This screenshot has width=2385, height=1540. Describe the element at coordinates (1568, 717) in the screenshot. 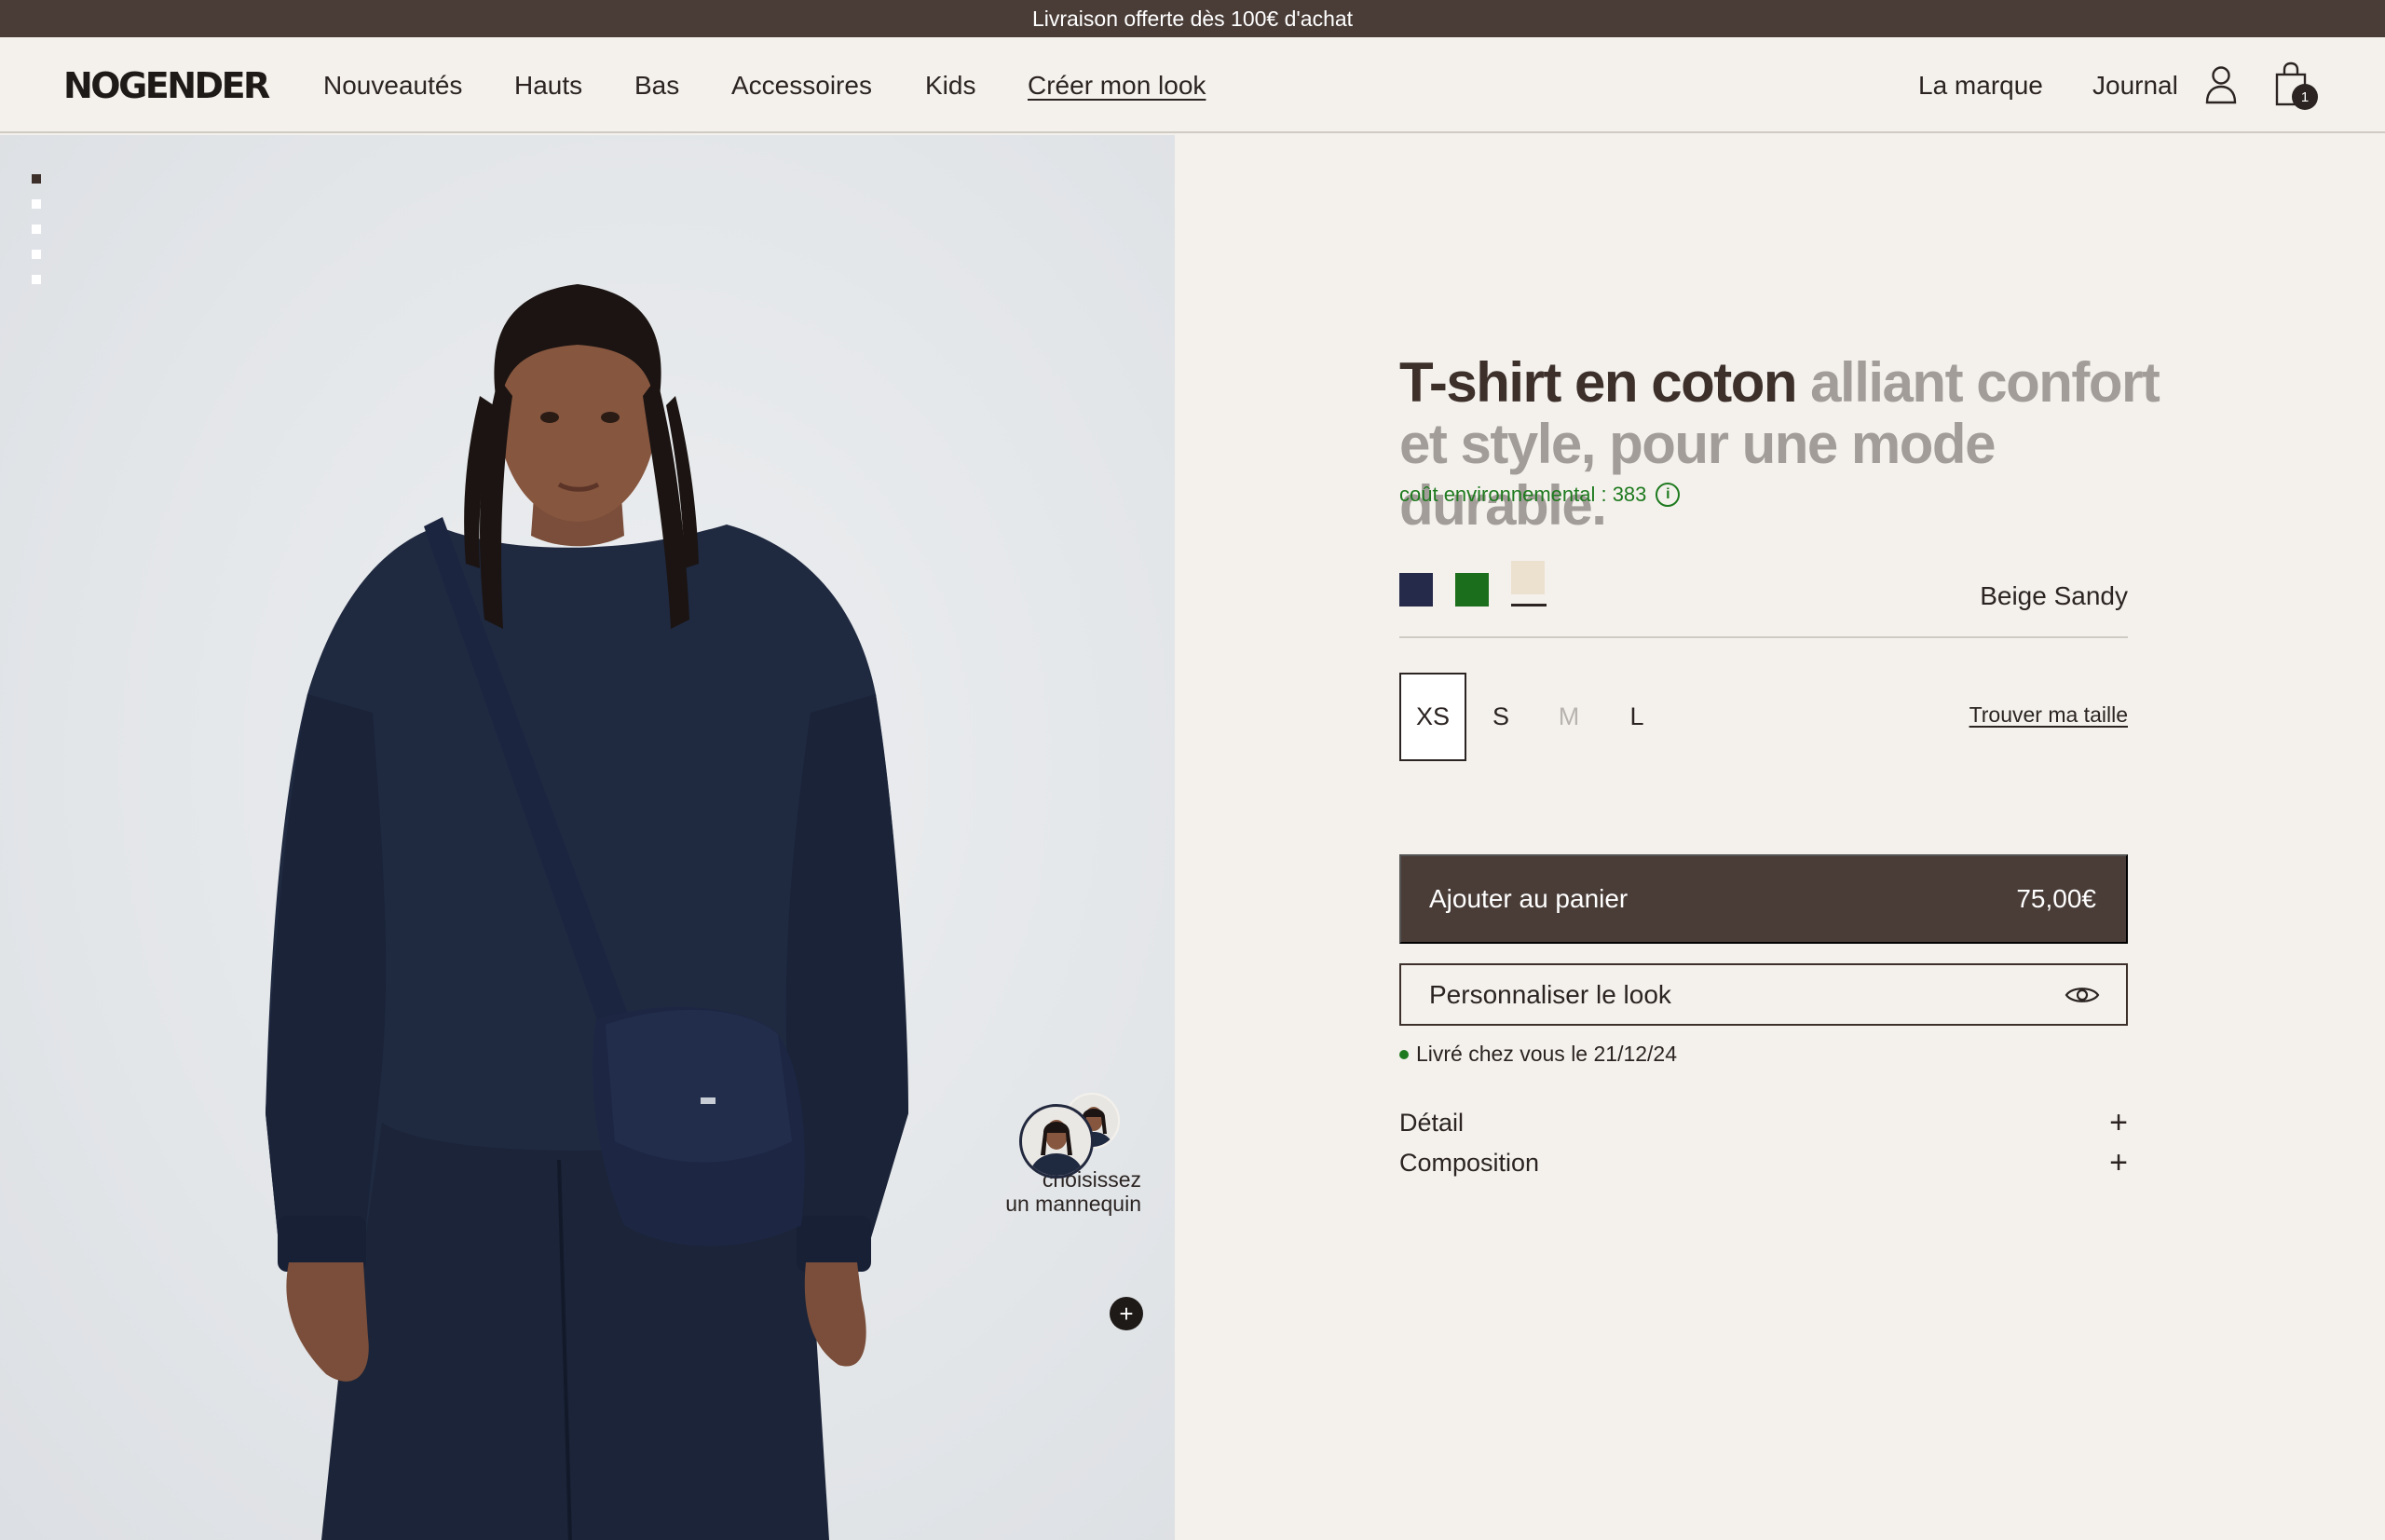

I see `size-option-m: M` at that location.